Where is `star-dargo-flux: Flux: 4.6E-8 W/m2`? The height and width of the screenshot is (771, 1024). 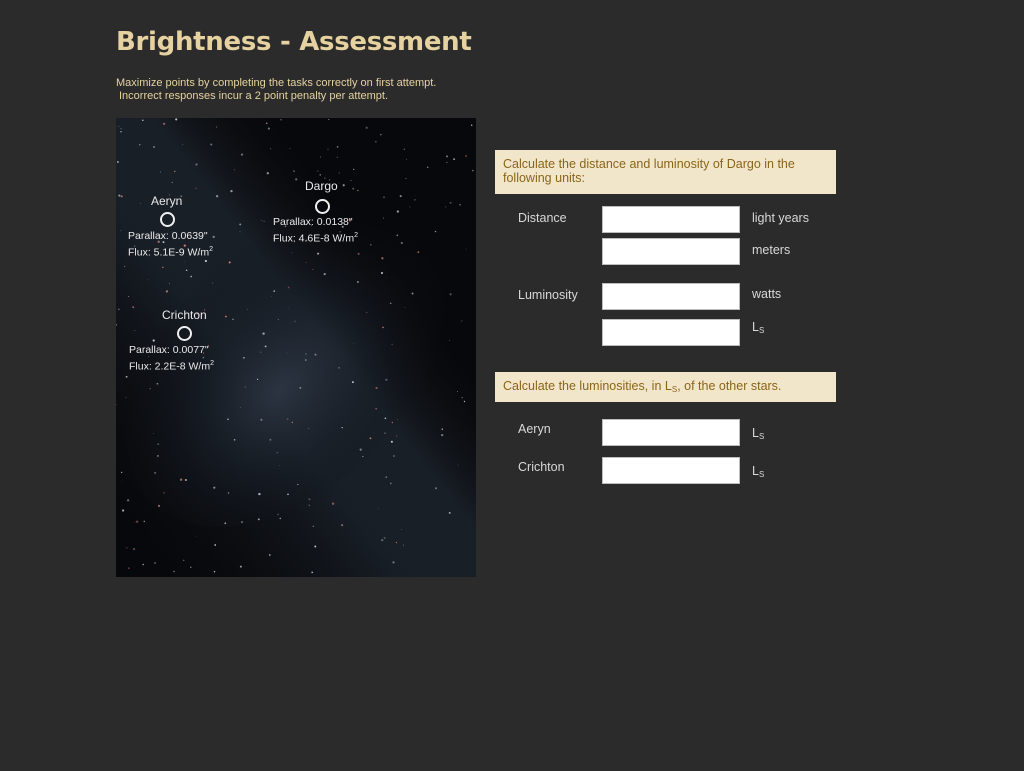 star-dargo-flux: Flux: 4.6E-8 W/m2 is located at coordinates (315, 237).